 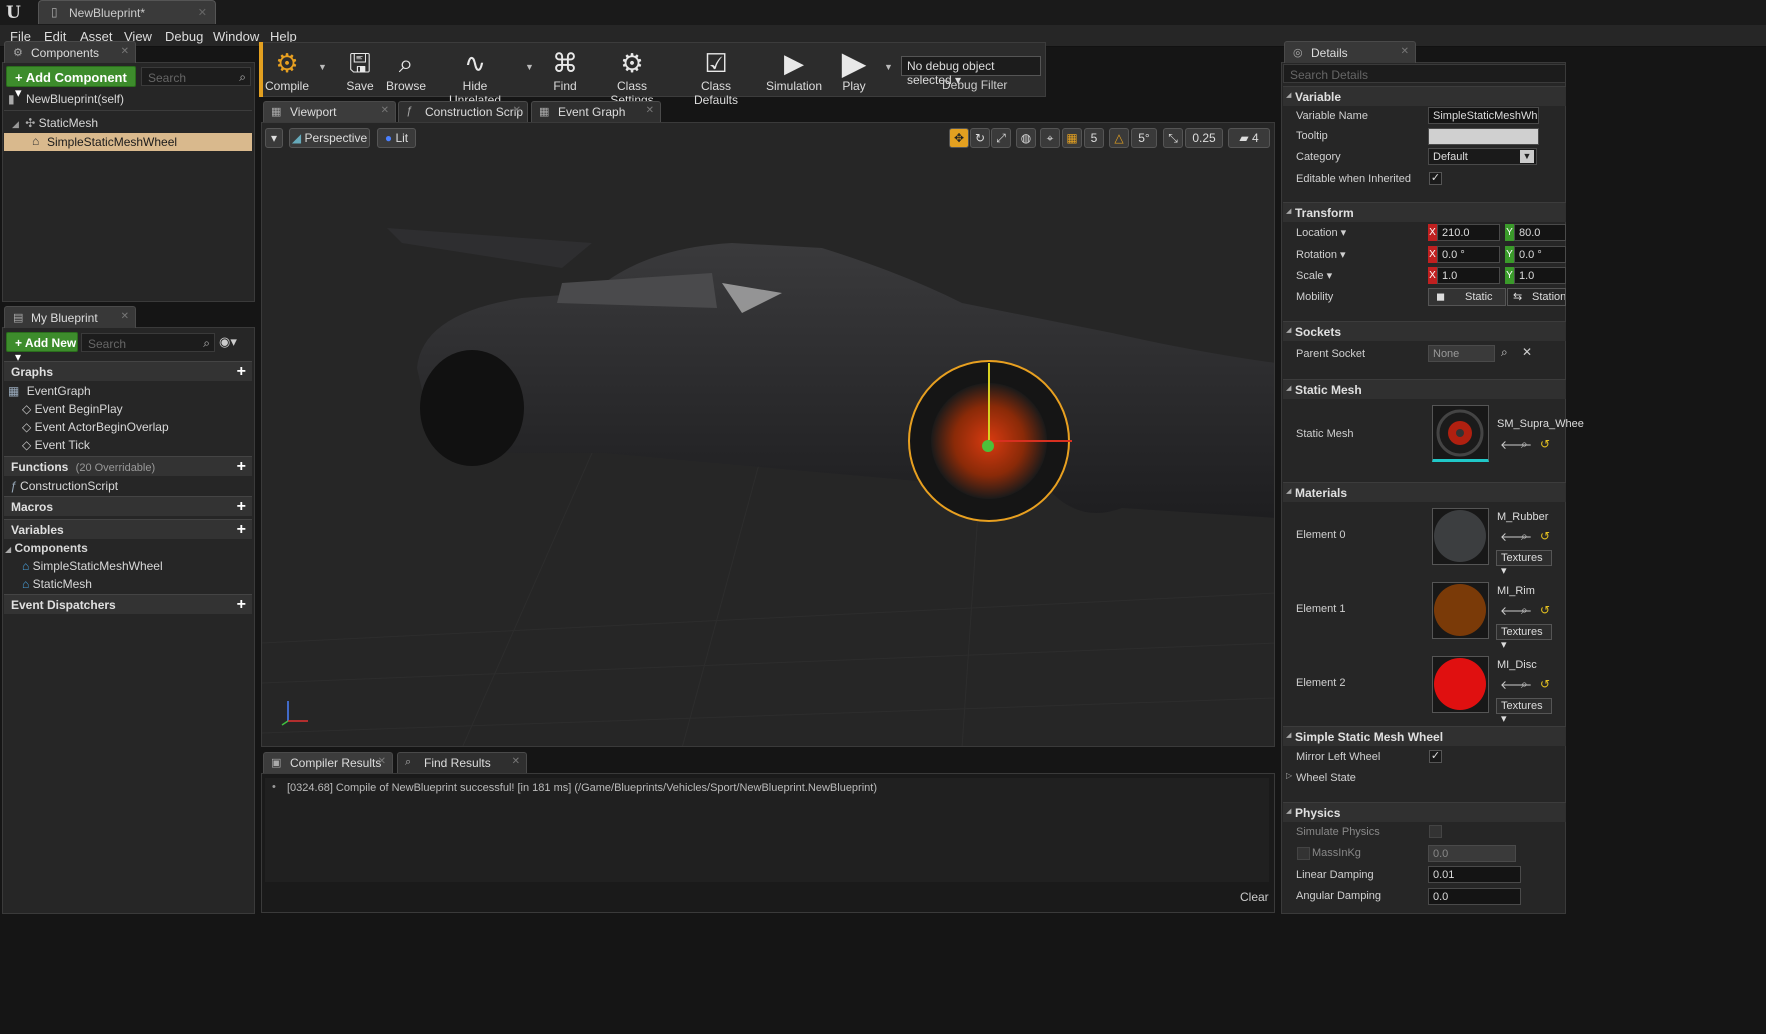 I want to click on mass-override-checkbox, so click(x=1303, y=853).